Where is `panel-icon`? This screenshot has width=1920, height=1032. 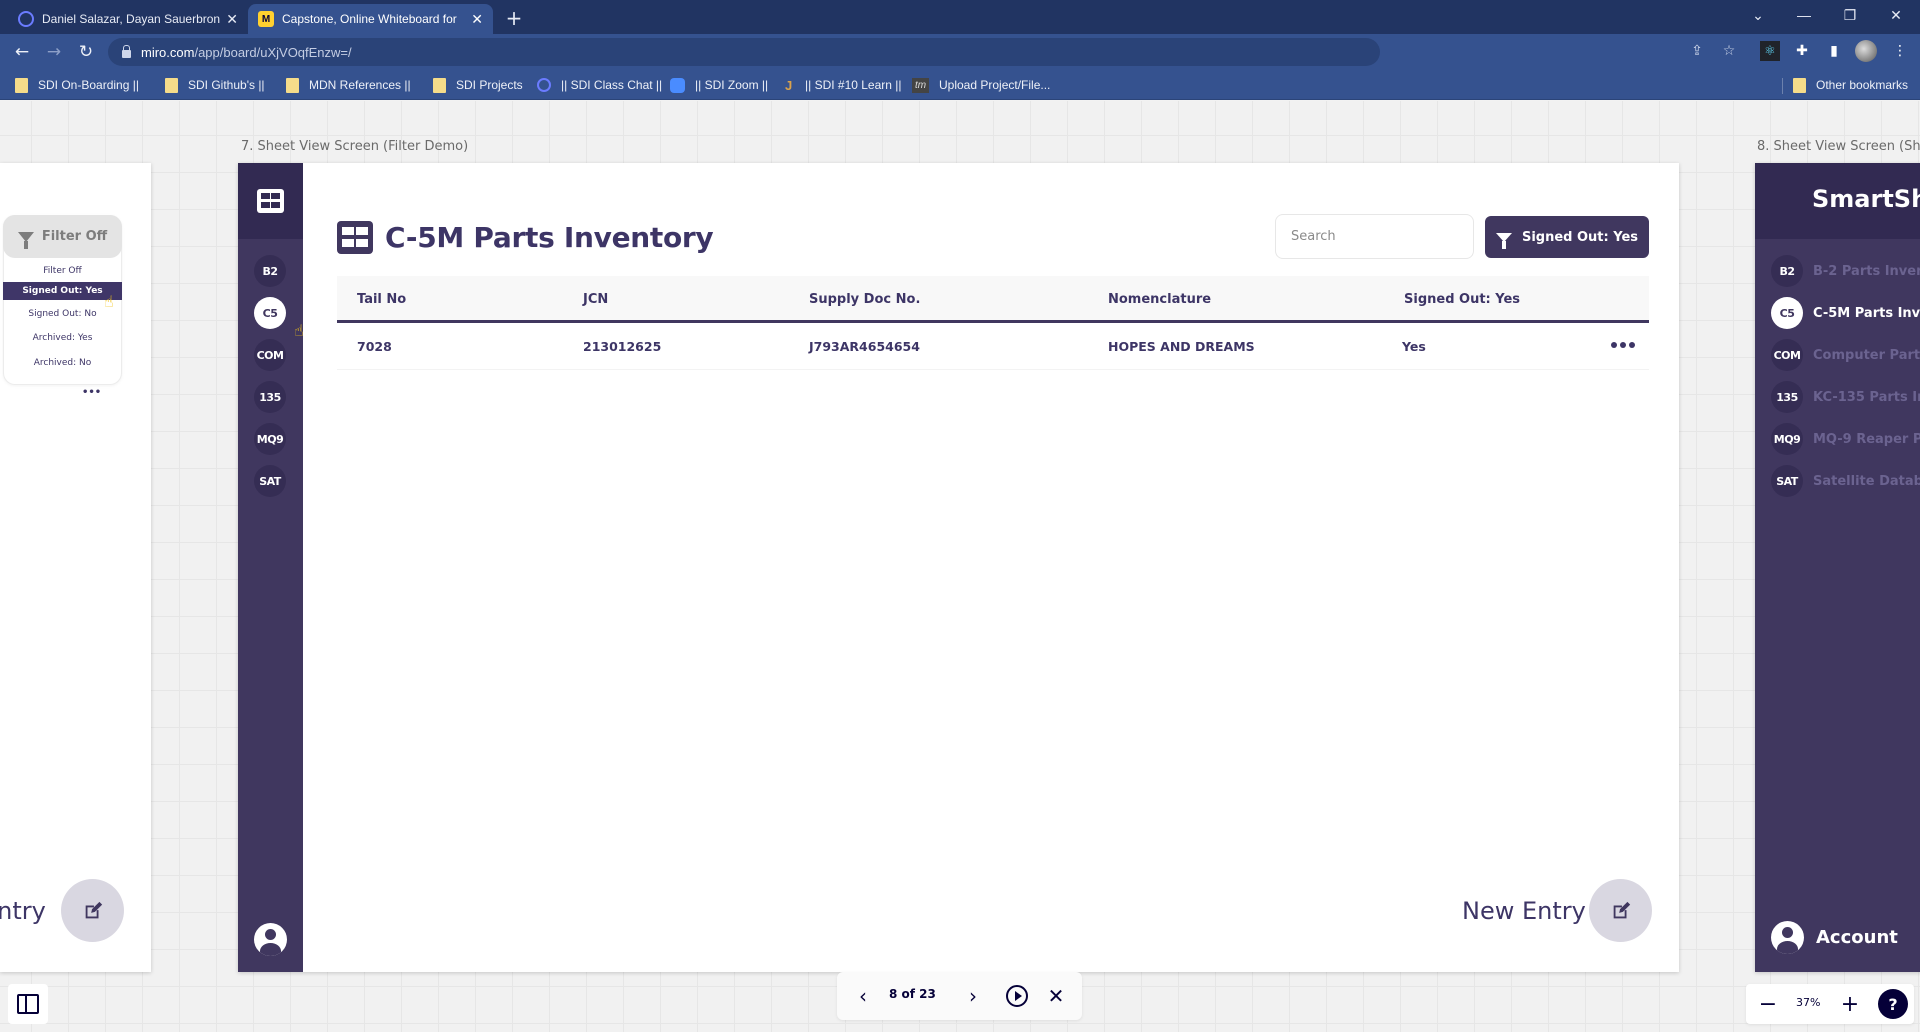 panel-icon is located at coordinates (28, 1004).